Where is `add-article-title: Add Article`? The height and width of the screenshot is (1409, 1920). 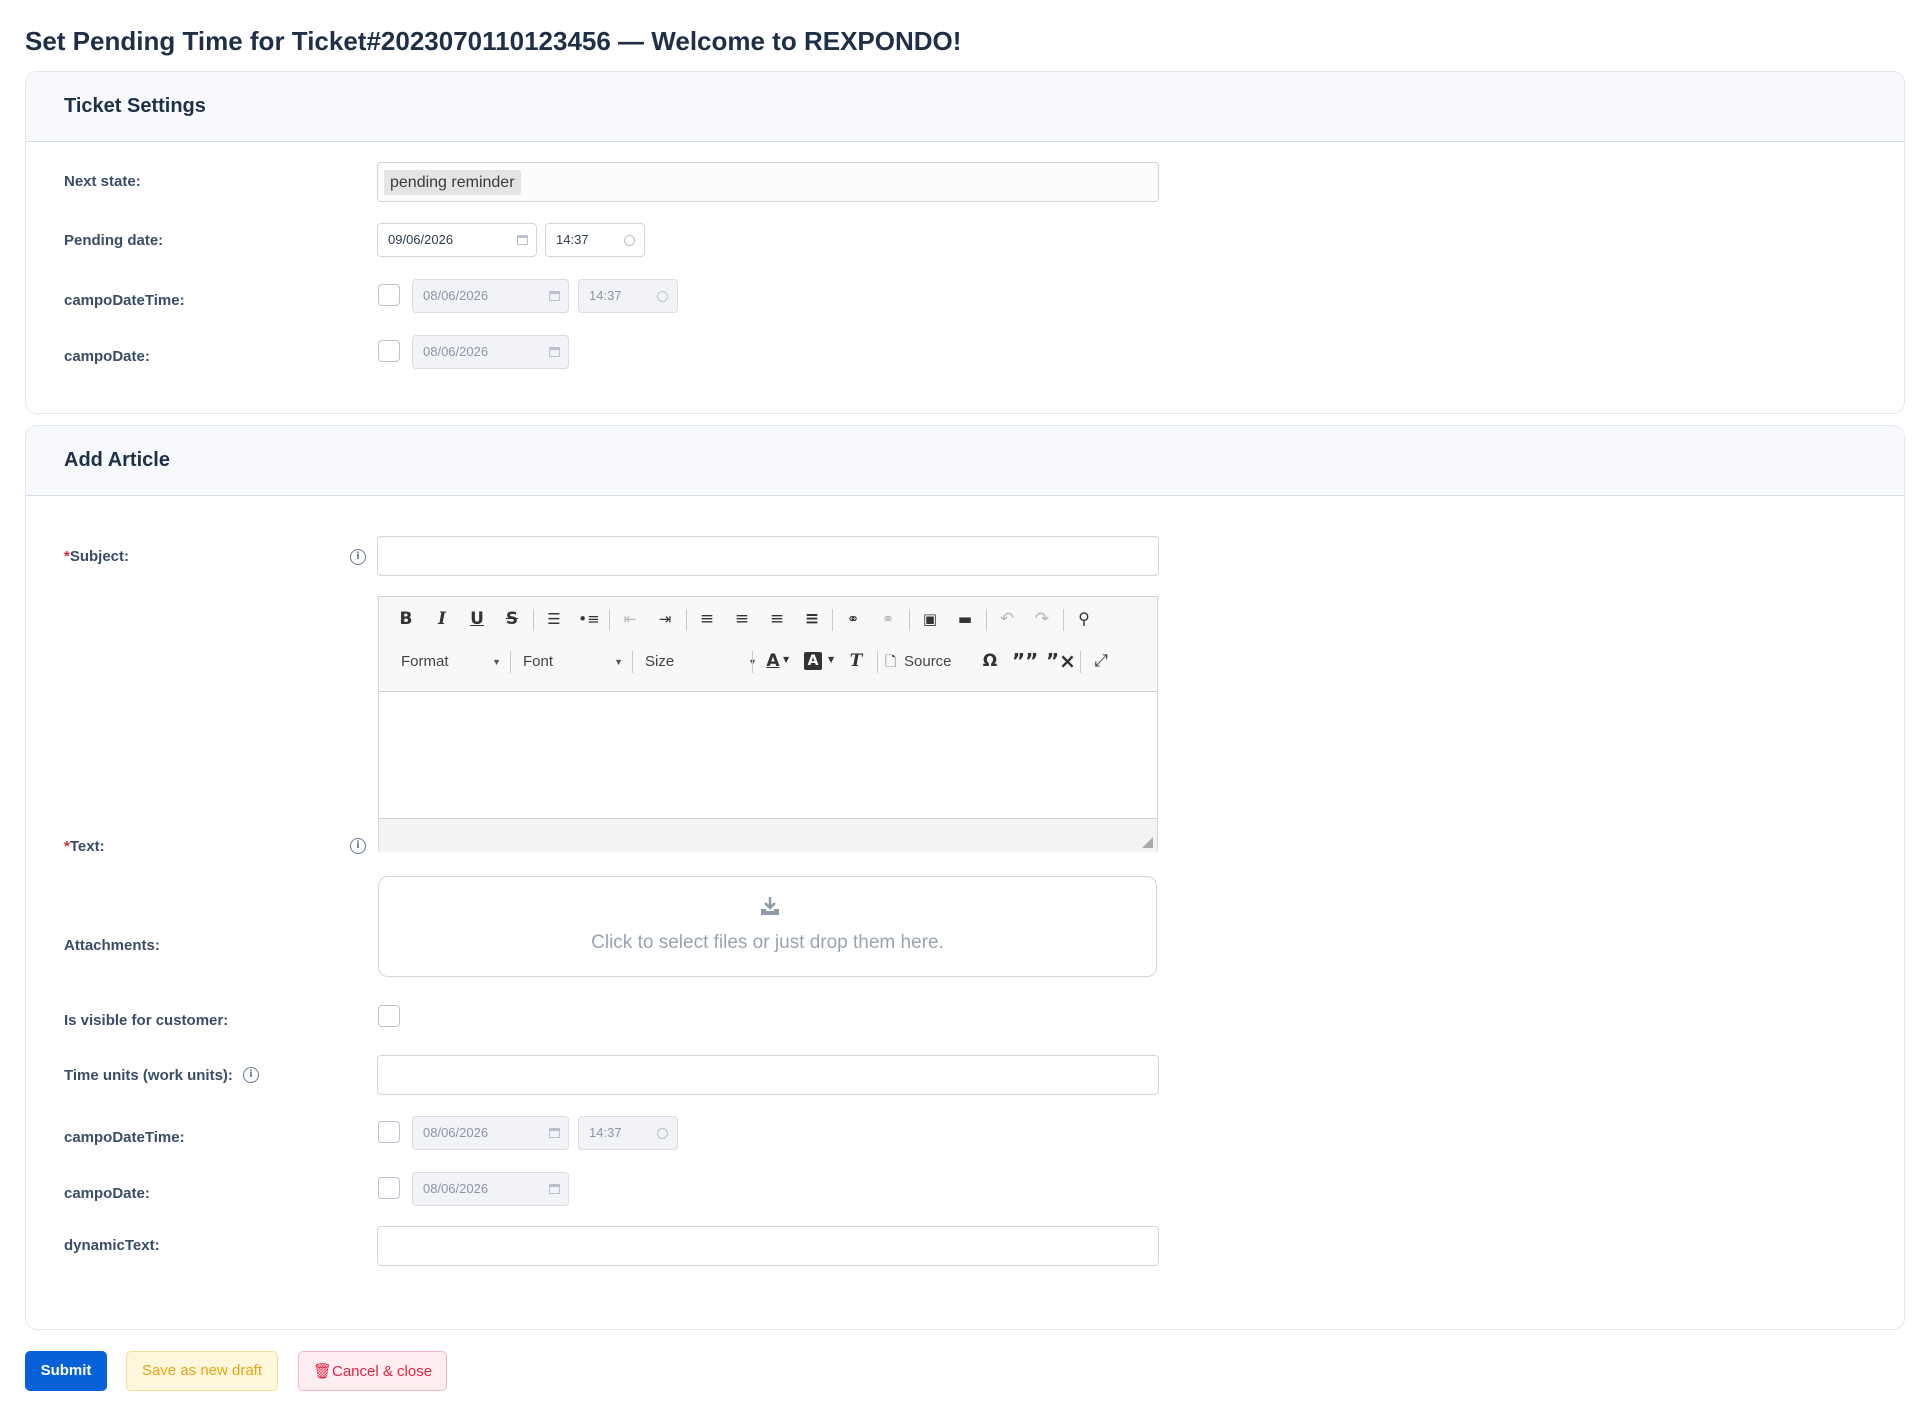 add-article-title: Add Article is located at coordinates (117, 460).